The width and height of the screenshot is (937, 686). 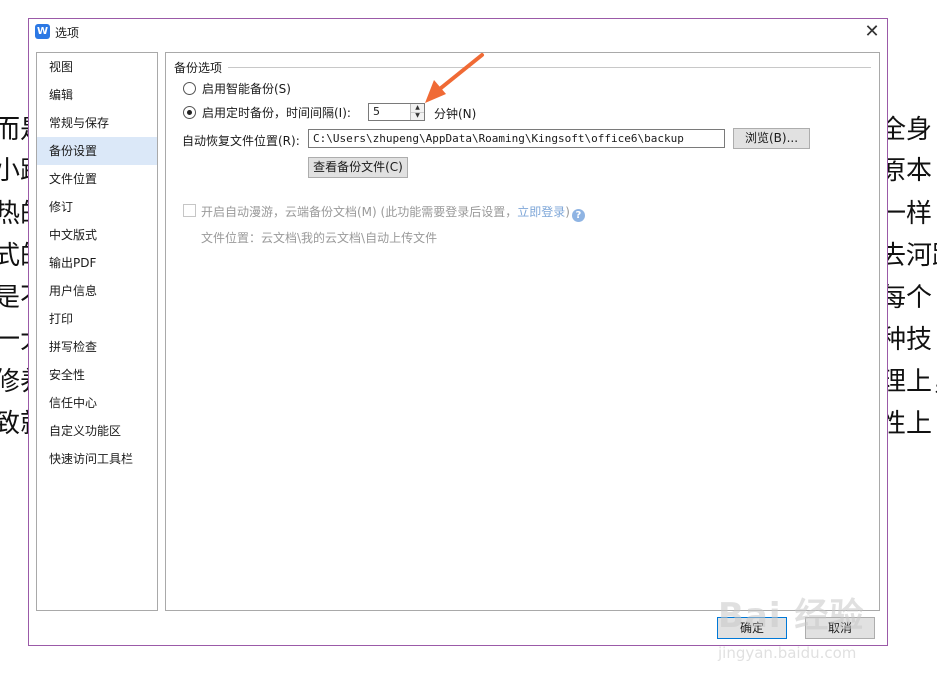 I want to click on ok-button: 确定, so click(x=752, y=628).